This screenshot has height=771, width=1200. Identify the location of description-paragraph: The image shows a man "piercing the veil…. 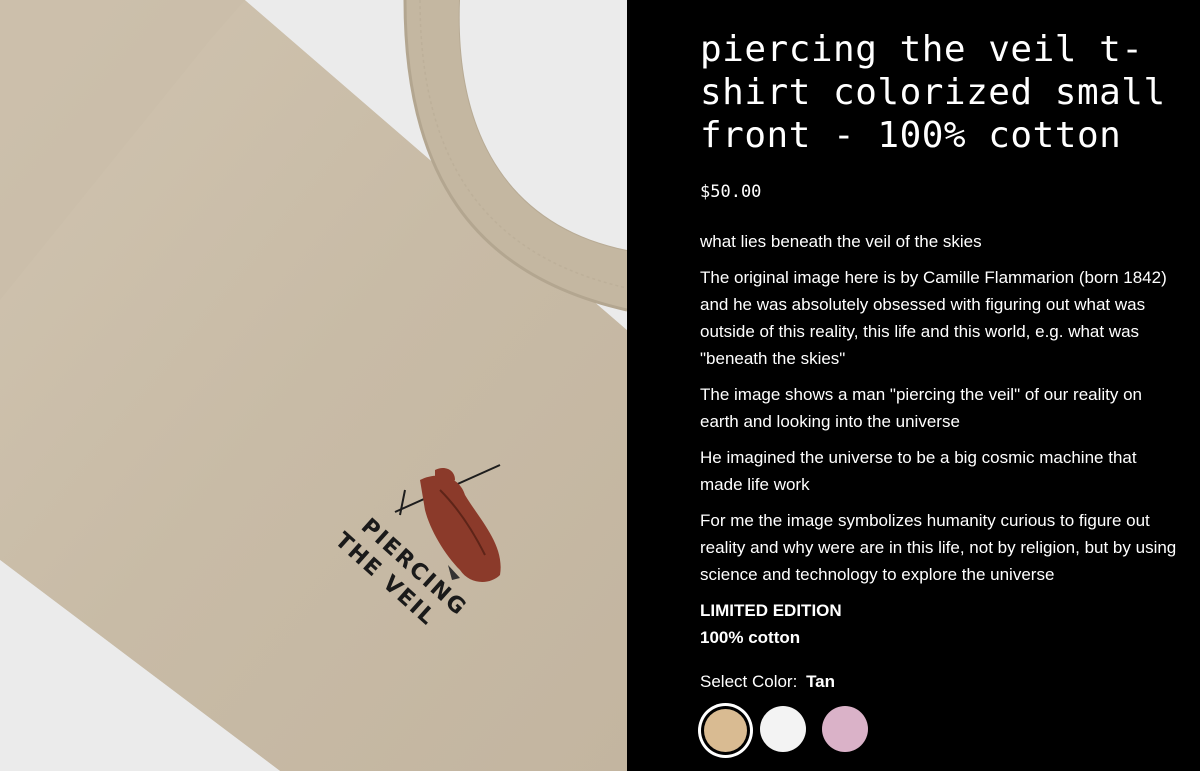
(921, 408).